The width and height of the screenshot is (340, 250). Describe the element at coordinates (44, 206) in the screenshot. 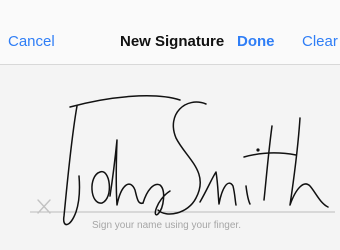

I see `x-mark-icon` at that location.